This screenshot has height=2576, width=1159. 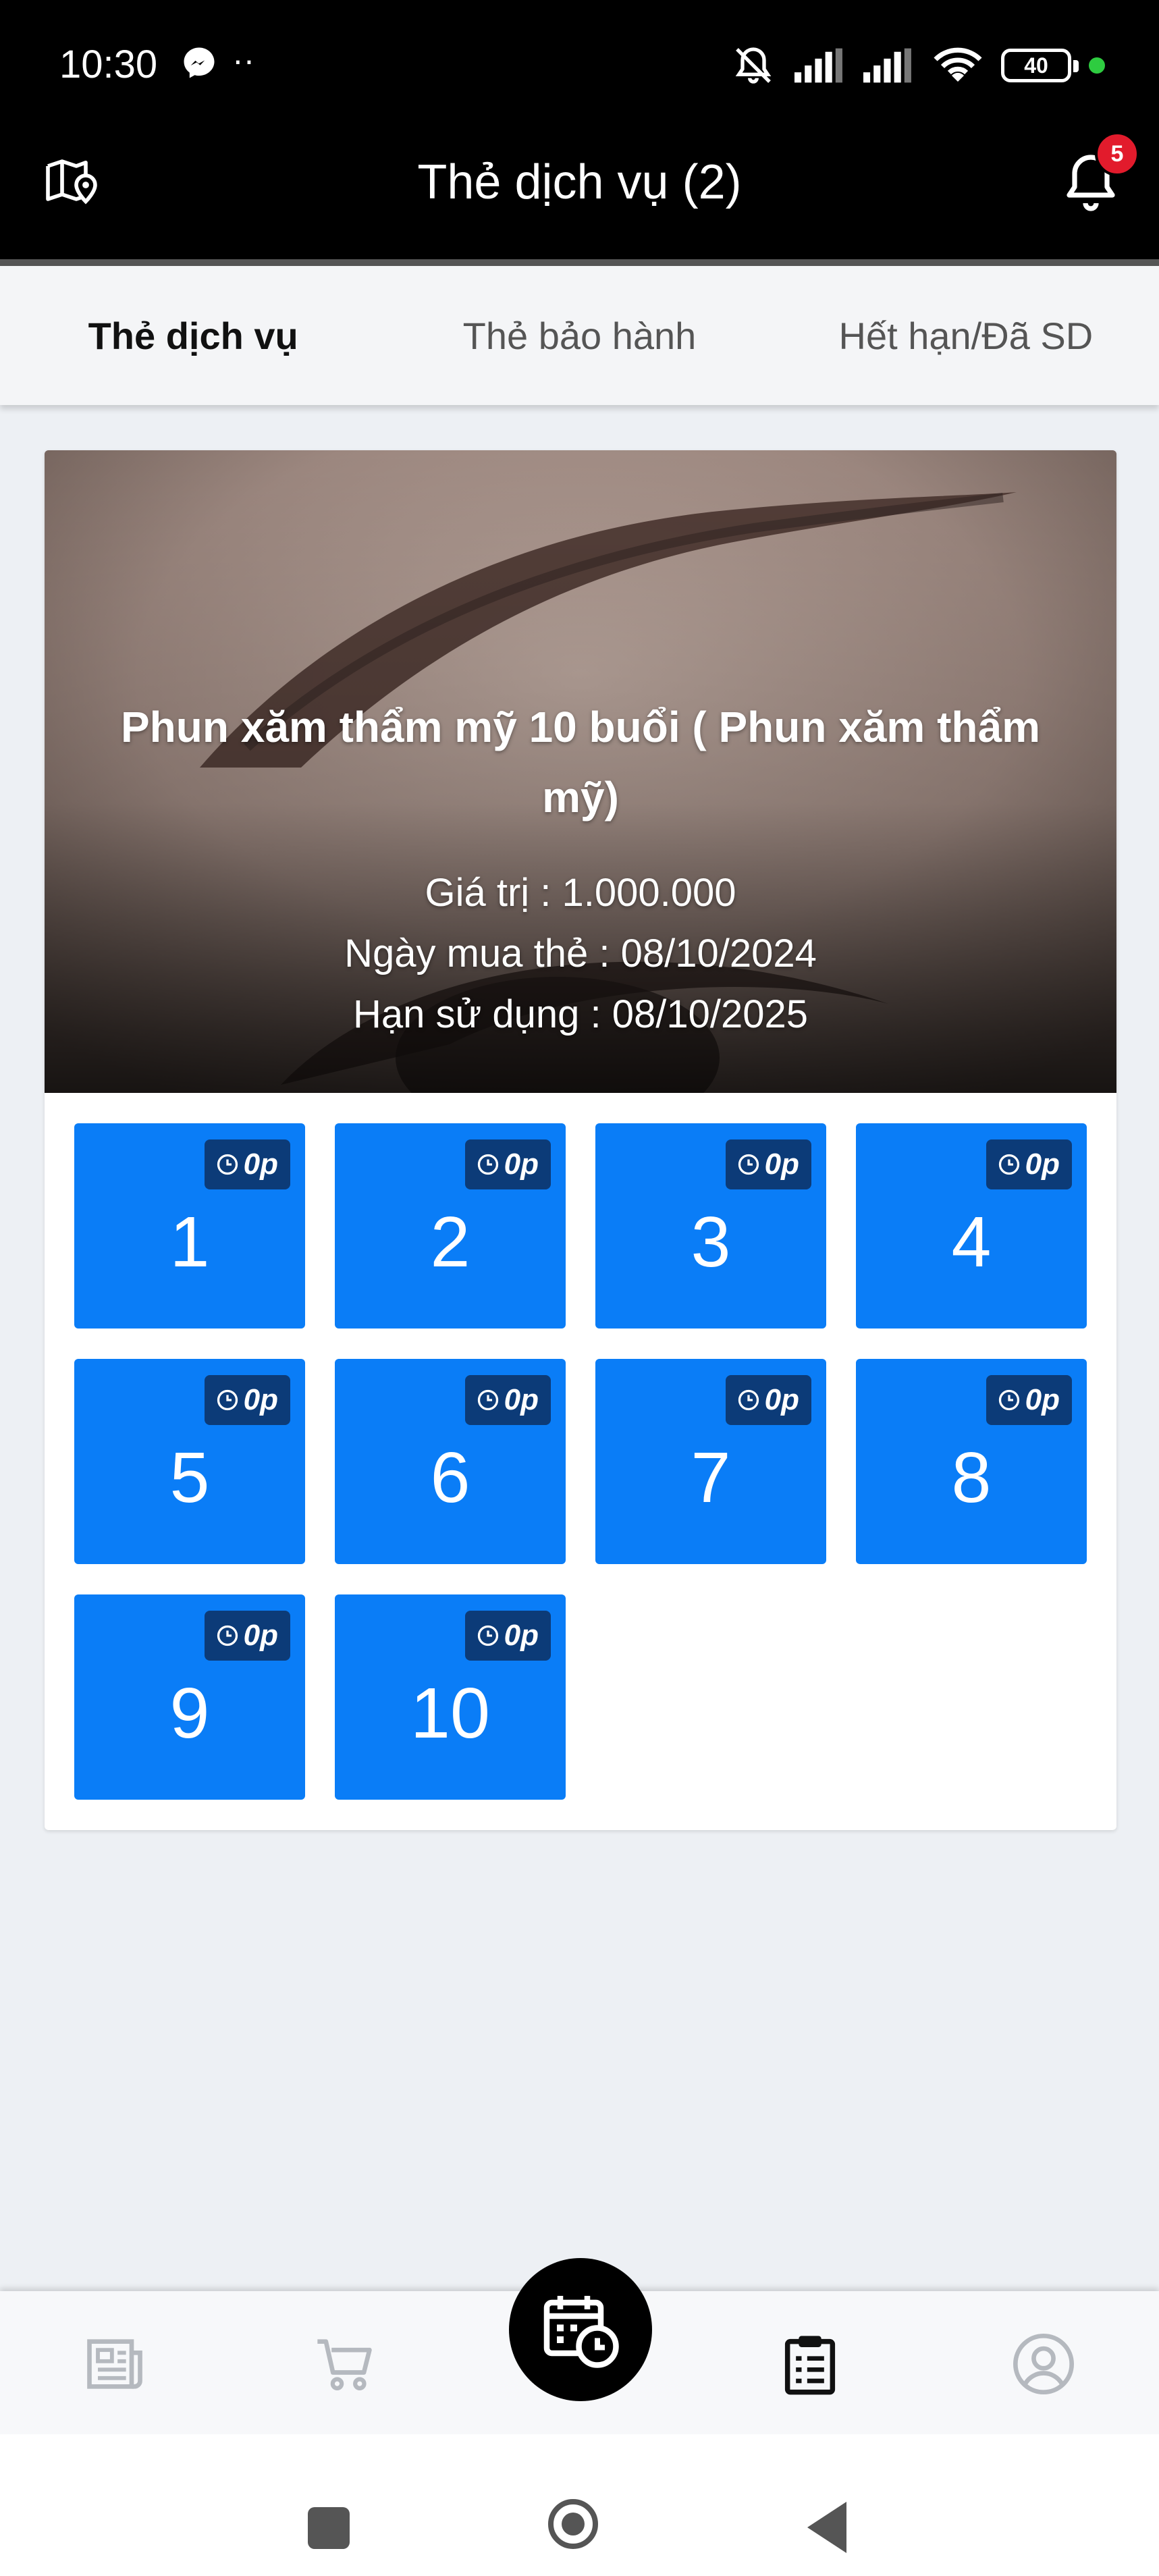 I want to click on status-overflow-dots: ··, so click(x=244, y=60).